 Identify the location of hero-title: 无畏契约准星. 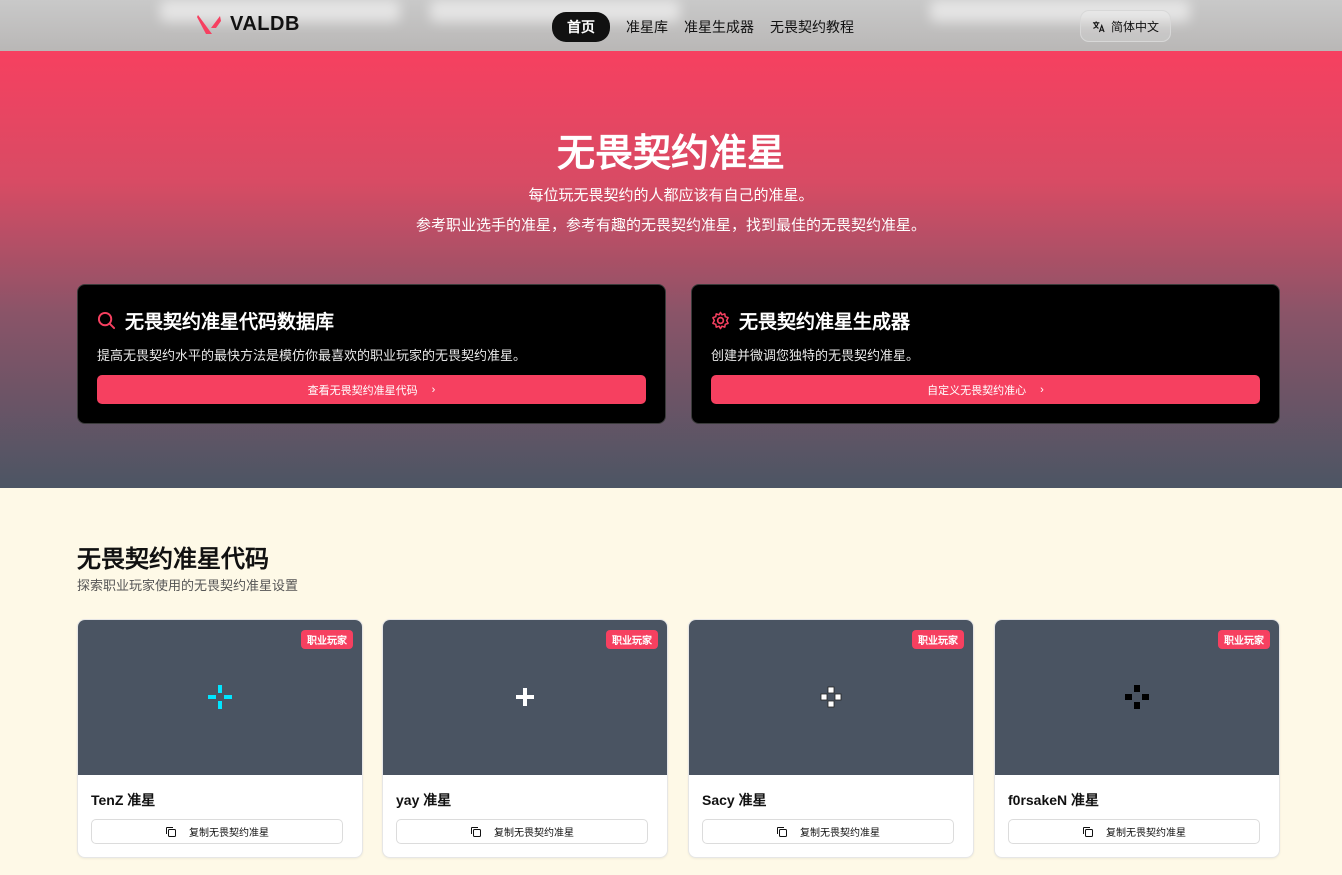
(670, 154).